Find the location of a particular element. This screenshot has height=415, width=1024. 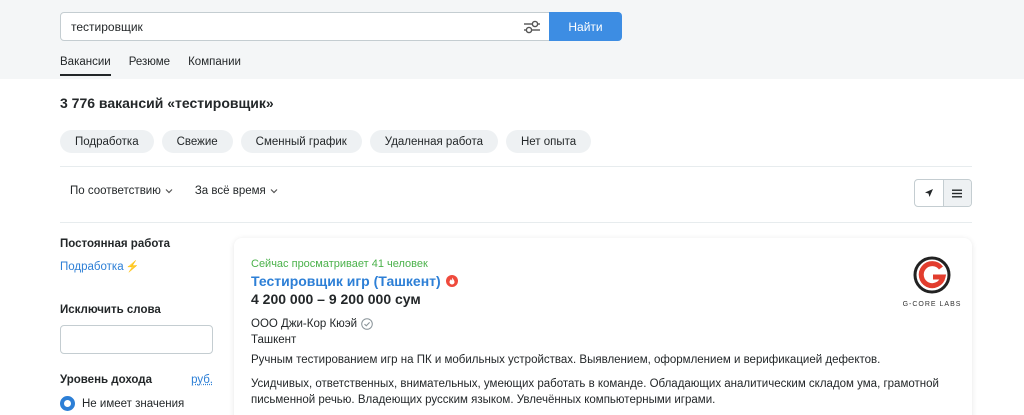

income-any-radio is located at coordinates (67, 403).